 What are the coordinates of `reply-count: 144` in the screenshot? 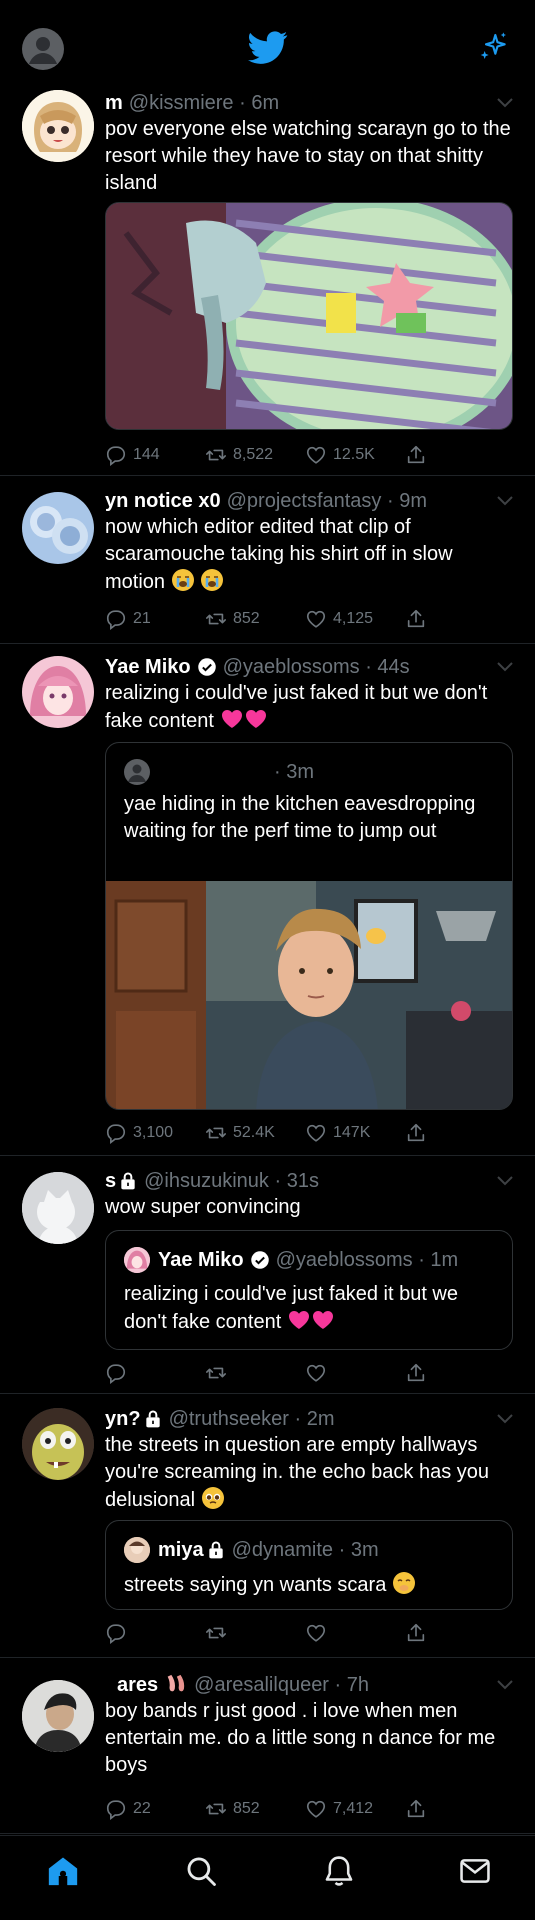 It's located at (146, 454).